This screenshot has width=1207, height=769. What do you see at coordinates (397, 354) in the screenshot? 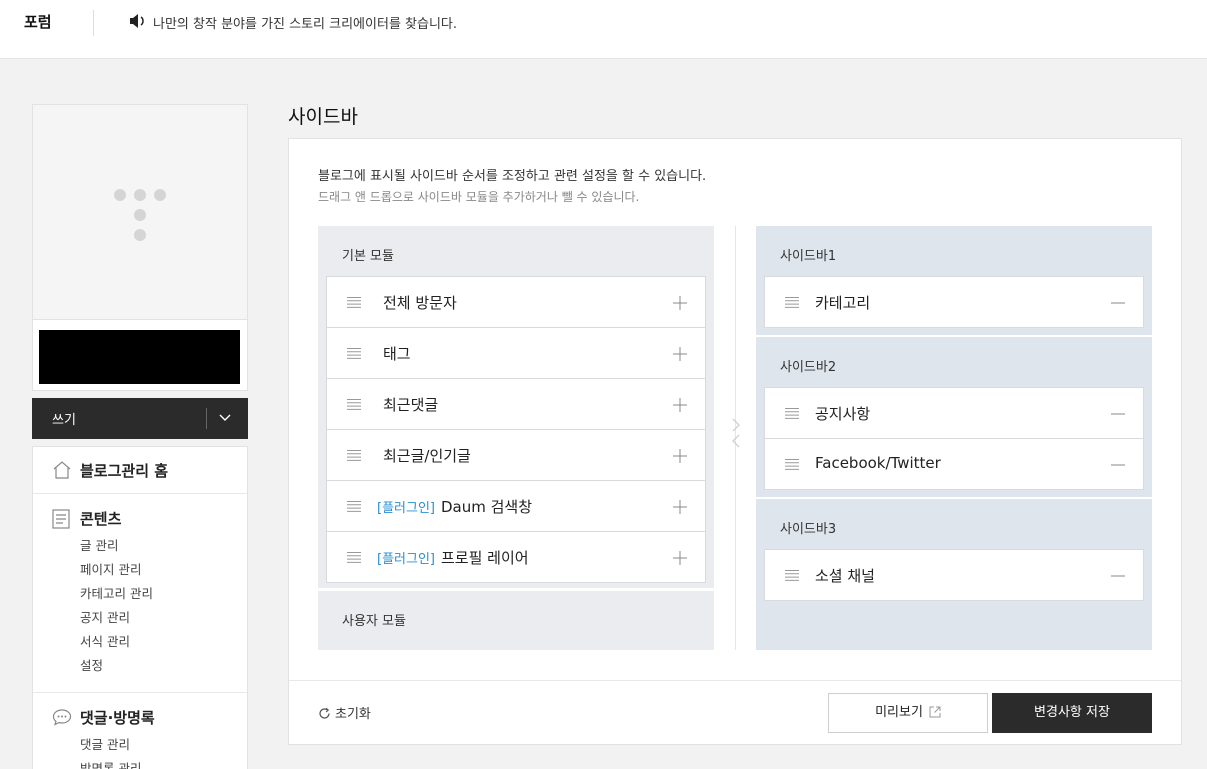
I see `module-label: 태그` at bounding box center [397, 354].